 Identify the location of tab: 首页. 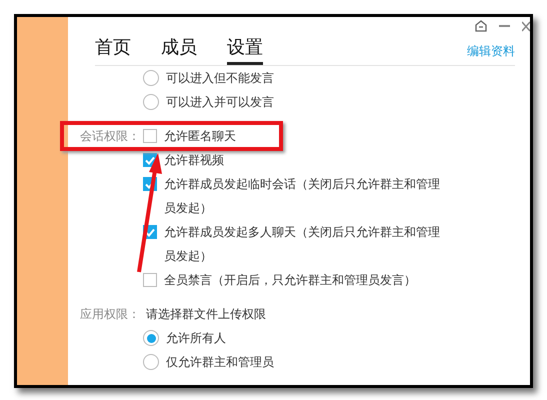
(113, 50).